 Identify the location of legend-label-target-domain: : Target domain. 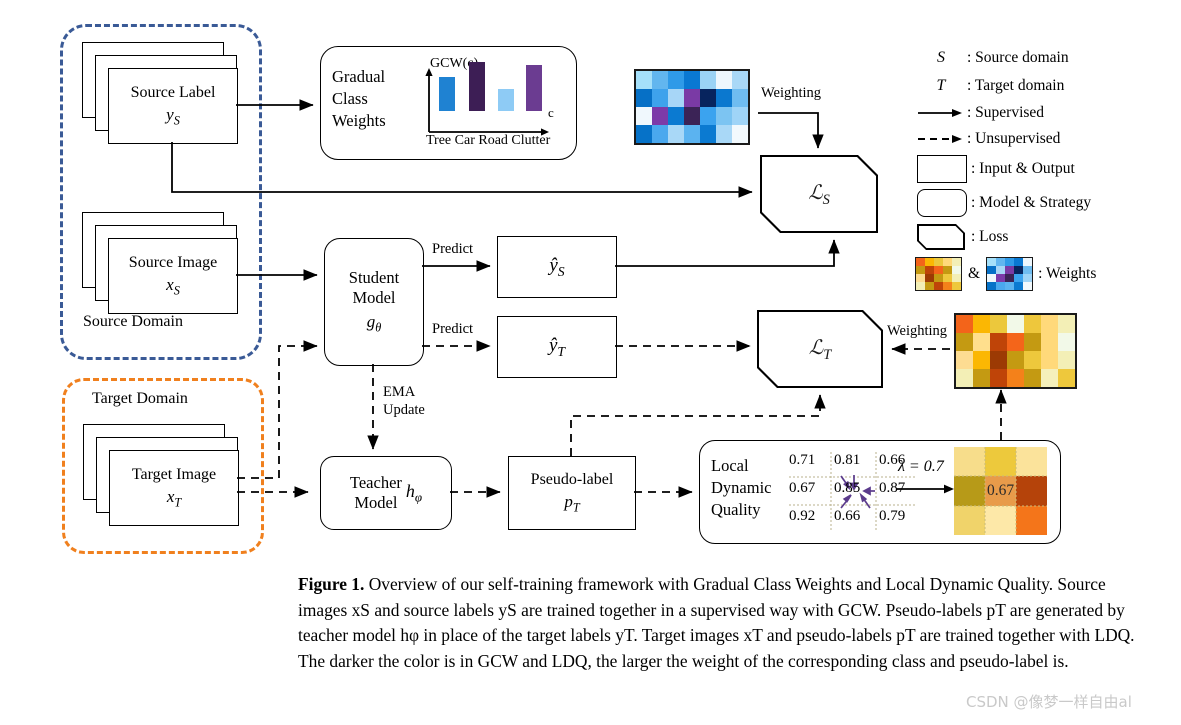
(1016, 85).